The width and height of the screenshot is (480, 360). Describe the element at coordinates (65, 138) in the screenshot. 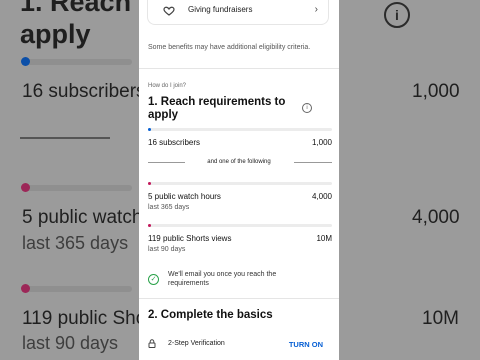

I see `background-divider` at that location.